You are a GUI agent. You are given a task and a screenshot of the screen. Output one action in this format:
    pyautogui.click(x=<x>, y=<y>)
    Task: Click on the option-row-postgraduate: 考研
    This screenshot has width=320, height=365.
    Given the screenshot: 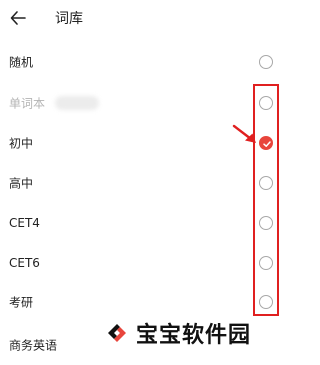 What is the action you would take?
    pyautogui.click(x=145, y=302)
    